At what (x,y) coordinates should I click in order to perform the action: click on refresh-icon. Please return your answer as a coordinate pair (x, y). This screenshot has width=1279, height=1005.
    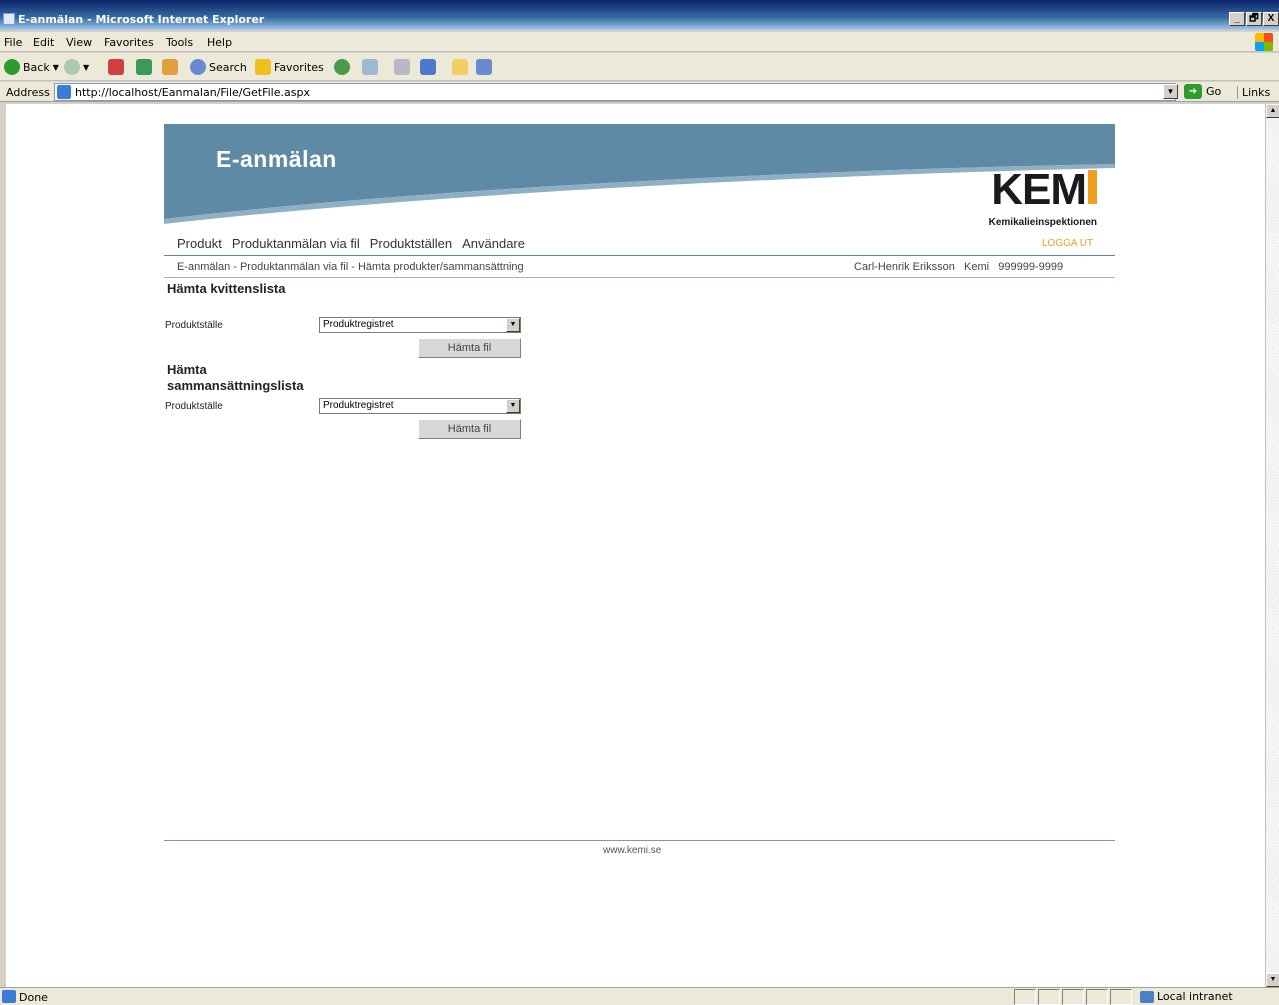
    Looking at the image, I should click on (144, 67).